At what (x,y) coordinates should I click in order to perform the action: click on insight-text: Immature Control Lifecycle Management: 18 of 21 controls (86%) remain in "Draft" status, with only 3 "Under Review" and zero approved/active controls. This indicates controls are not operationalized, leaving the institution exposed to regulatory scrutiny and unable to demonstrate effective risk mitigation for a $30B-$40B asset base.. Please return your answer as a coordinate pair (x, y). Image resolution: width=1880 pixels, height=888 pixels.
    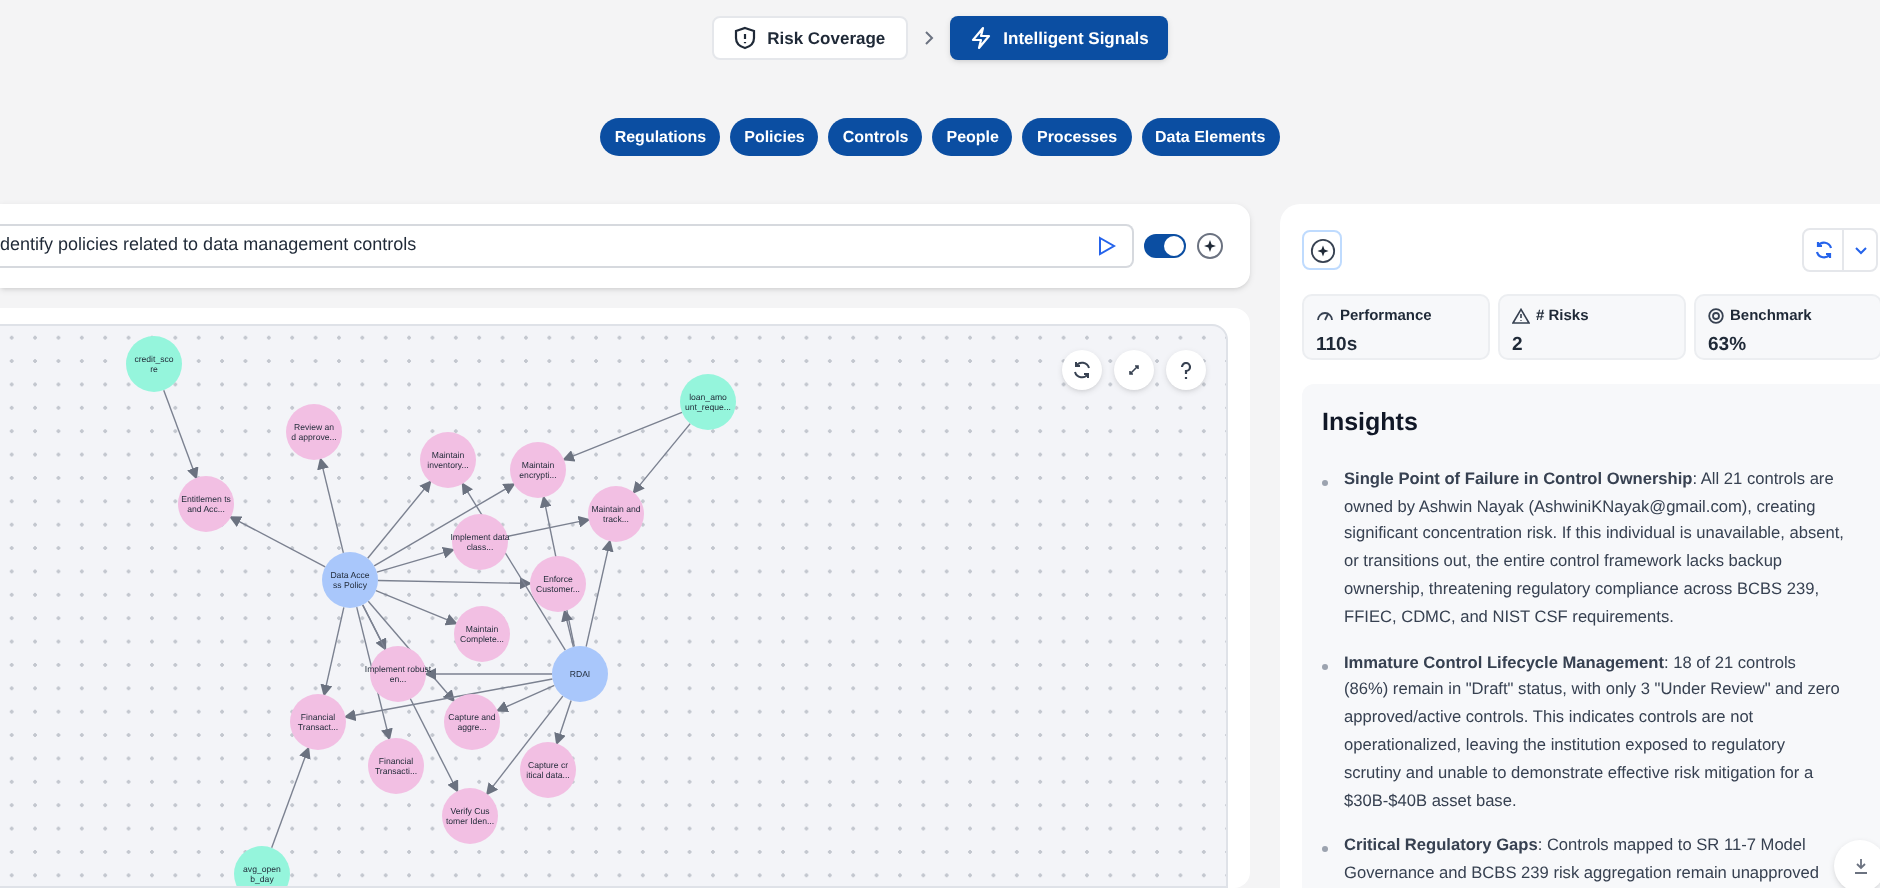
    Looking at the image, I should click on (1593, 731).